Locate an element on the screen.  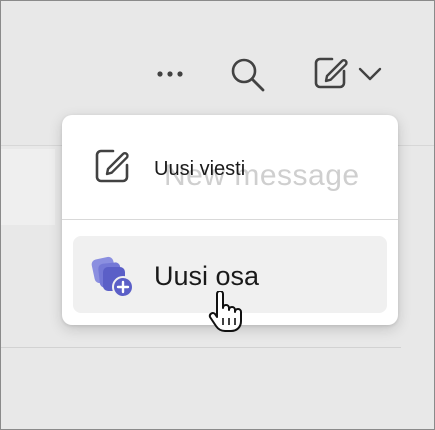
menu-divider is located at coordinates (230, 219).